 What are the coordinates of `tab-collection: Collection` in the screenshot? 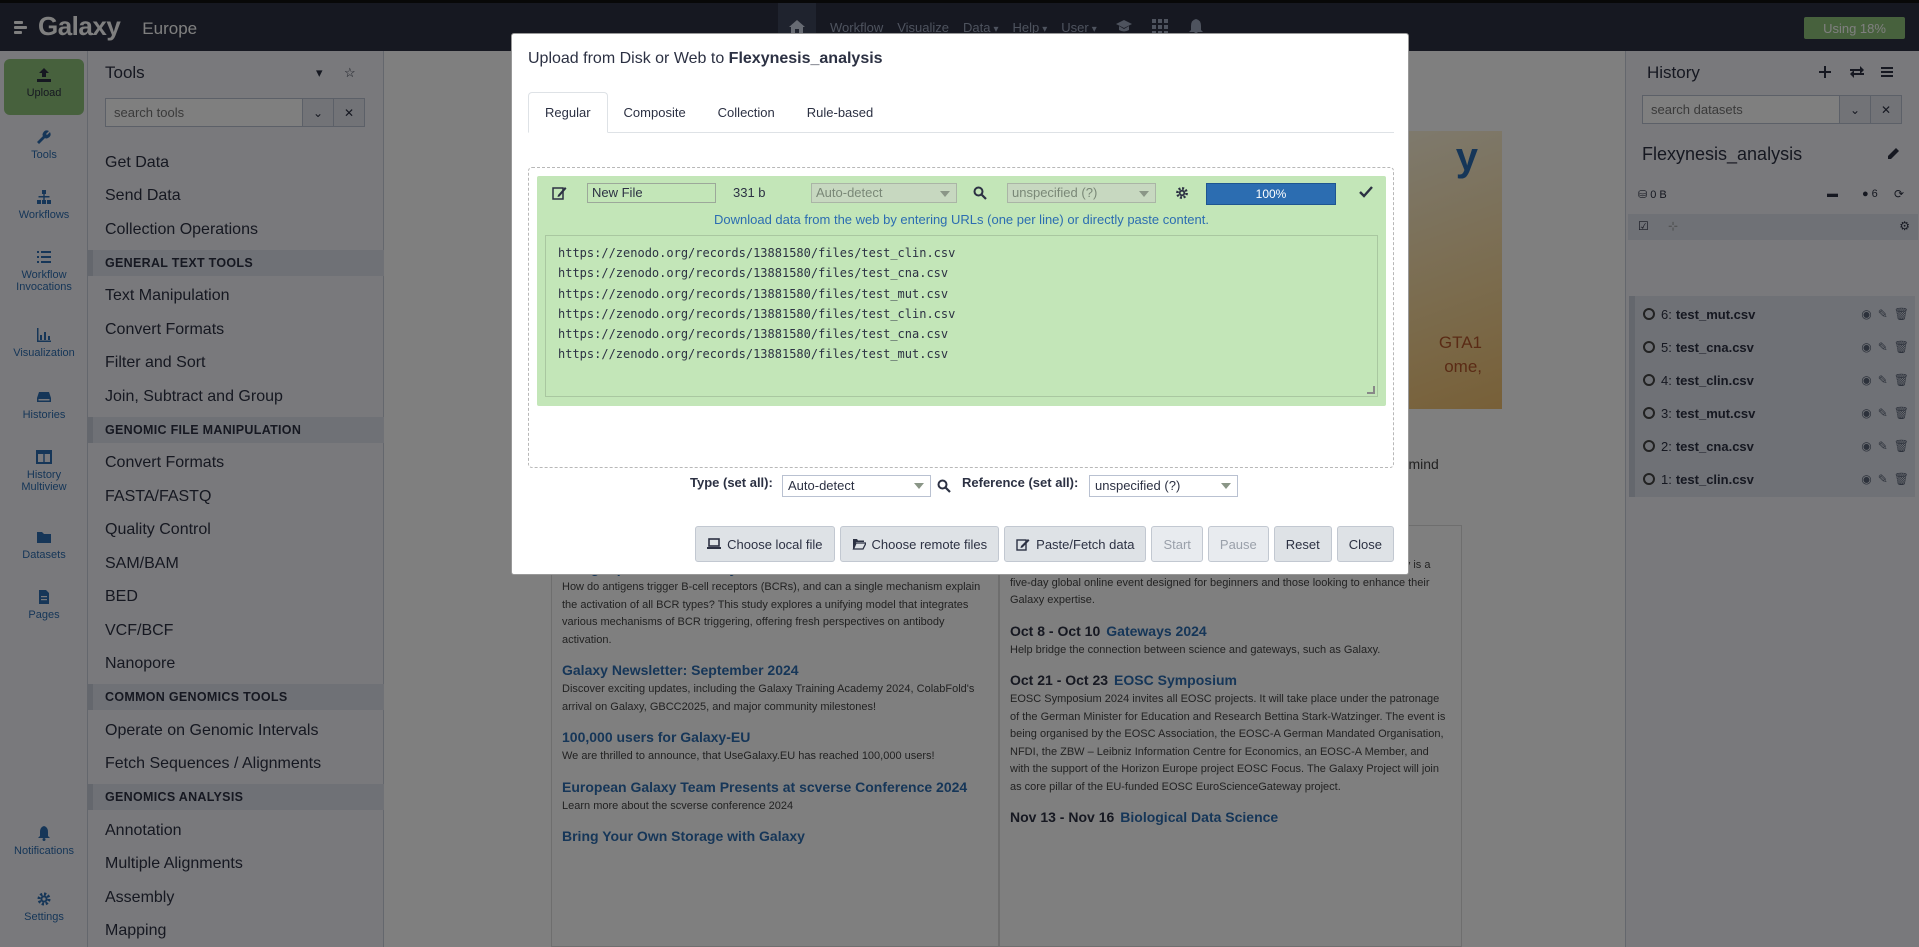 It's located at (746, 112).